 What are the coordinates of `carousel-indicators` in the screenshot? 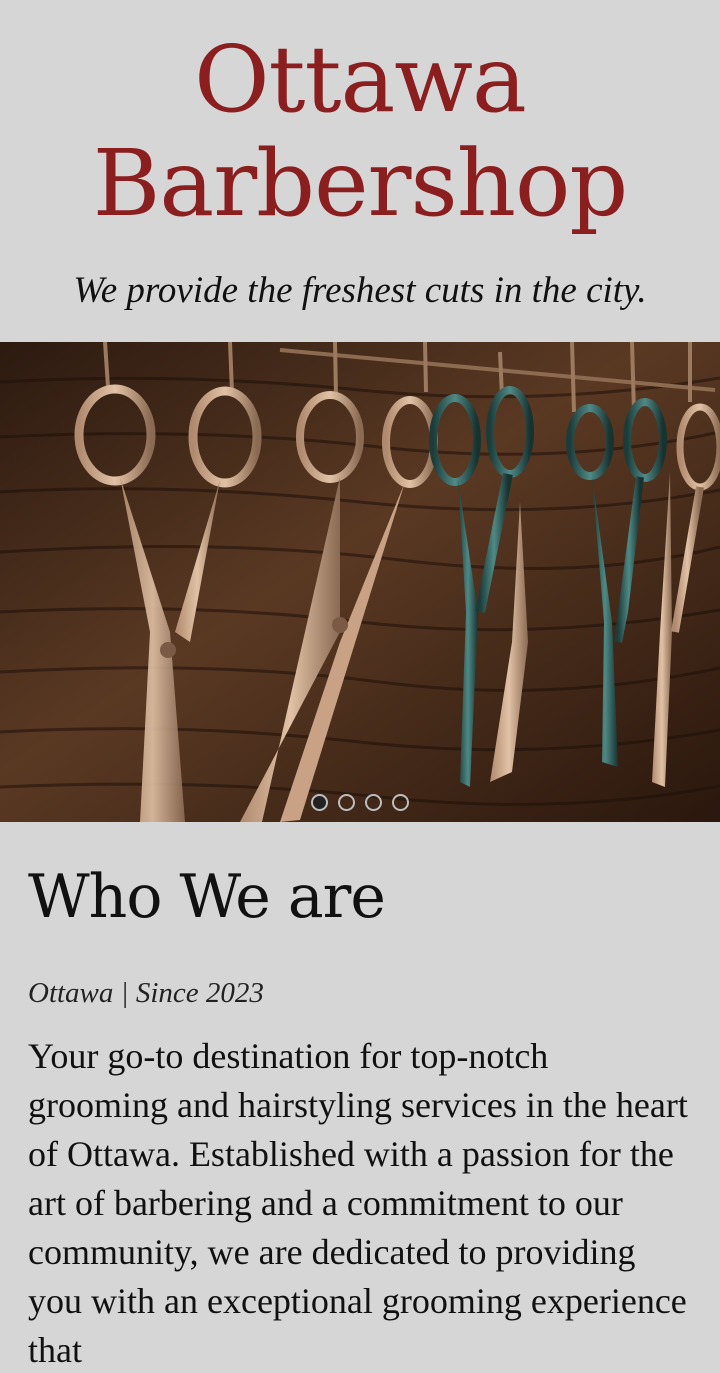 It's located at (360, 805).